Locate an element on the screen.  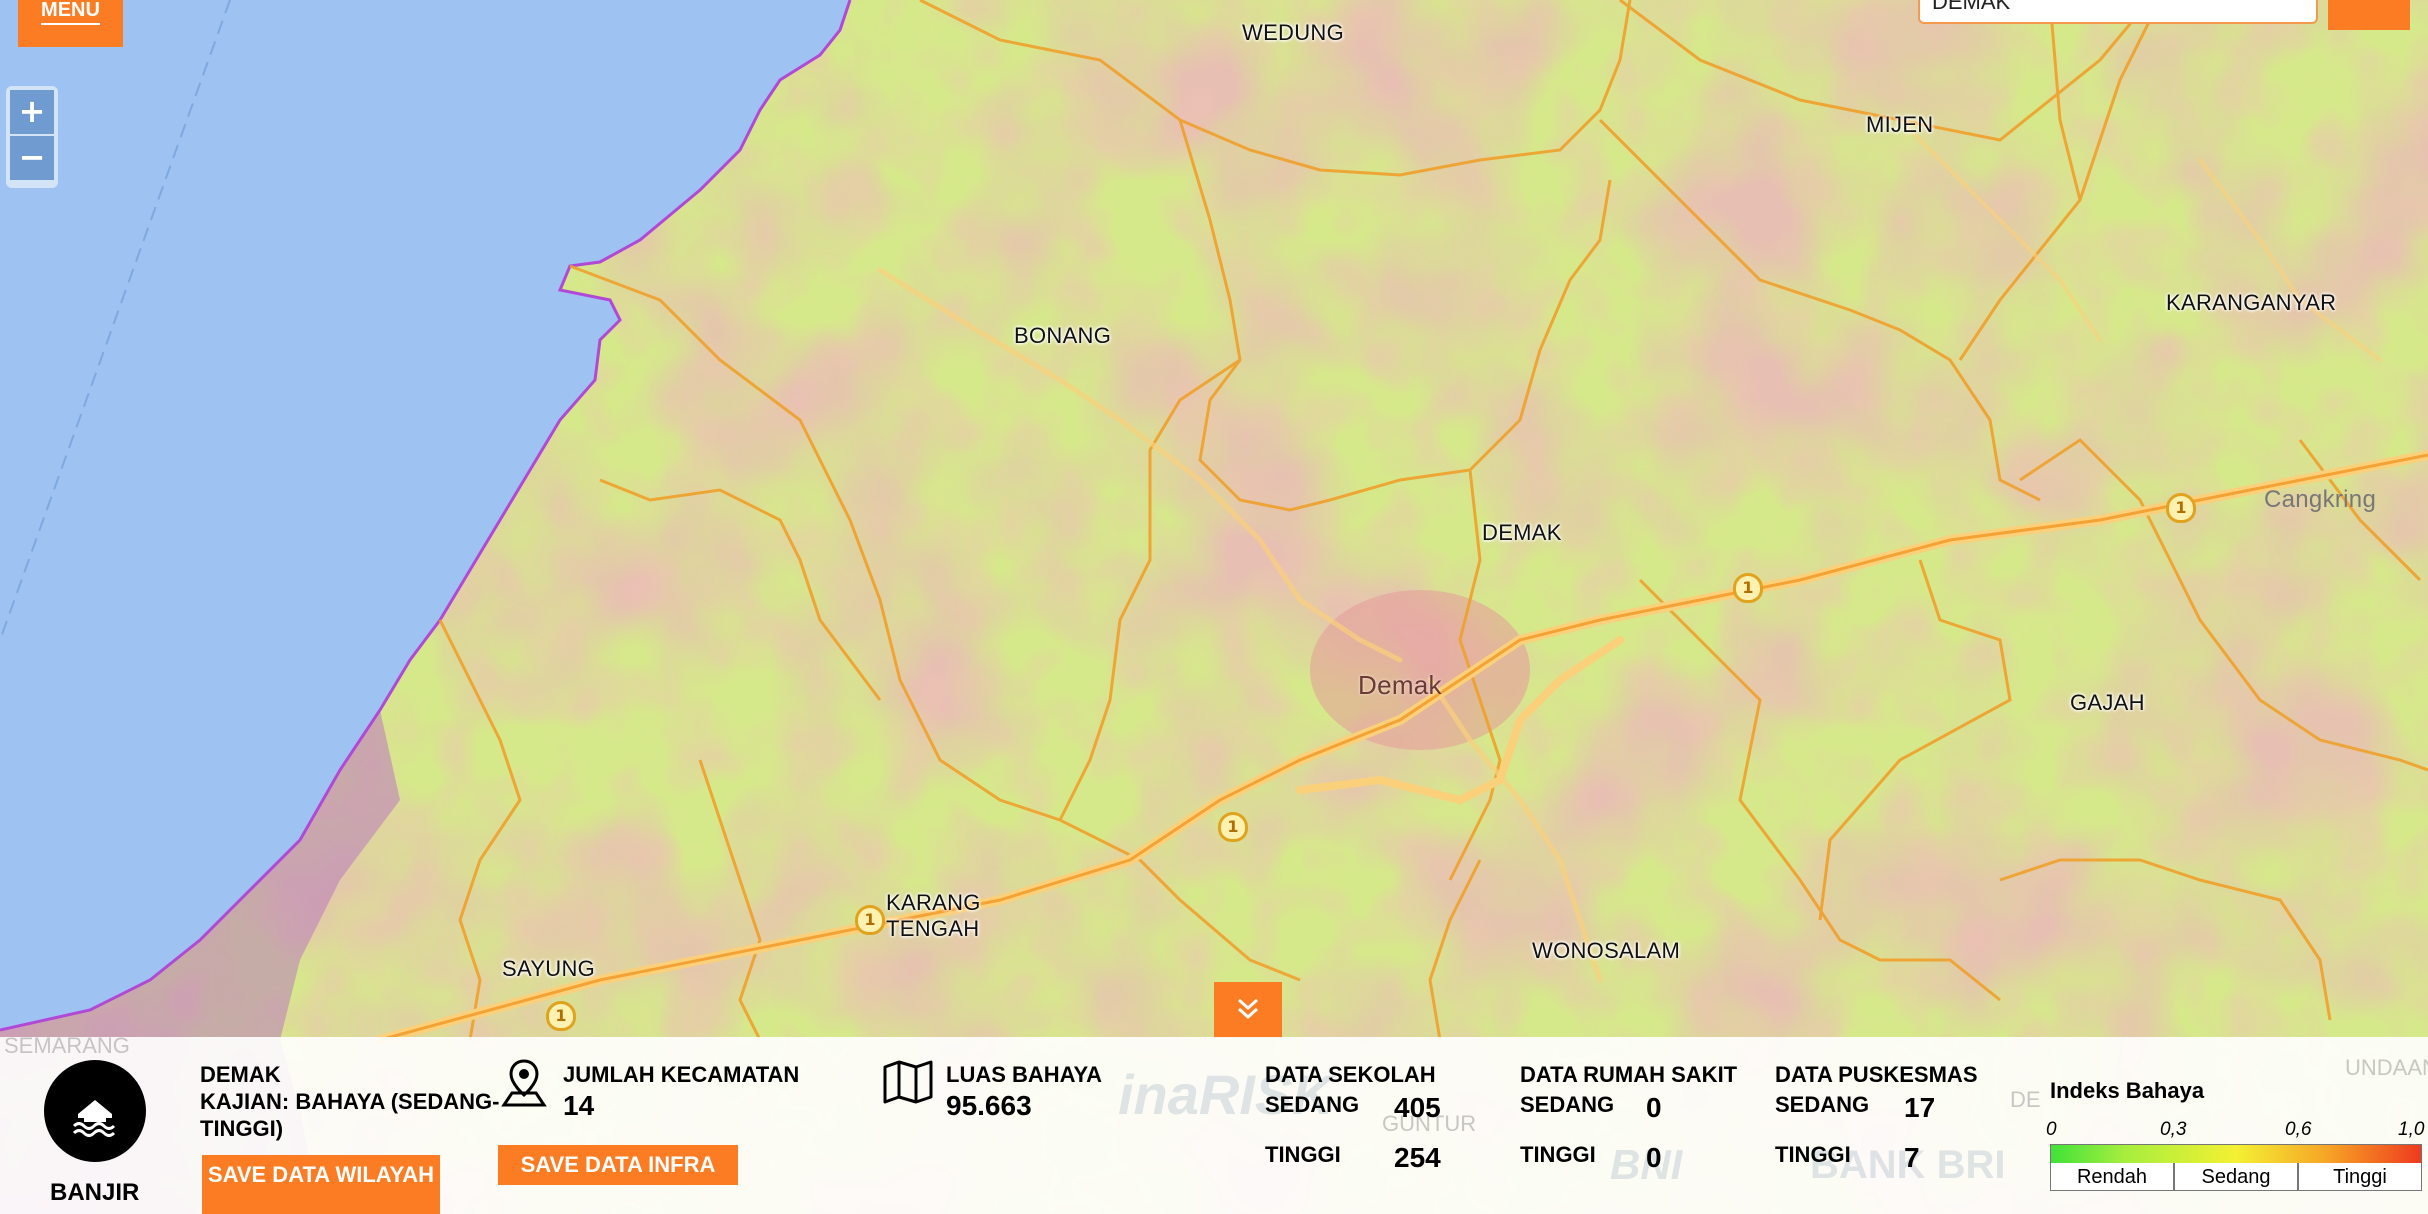
map-label-cangkring: Cangkring is located at coordinates (2320, 499).